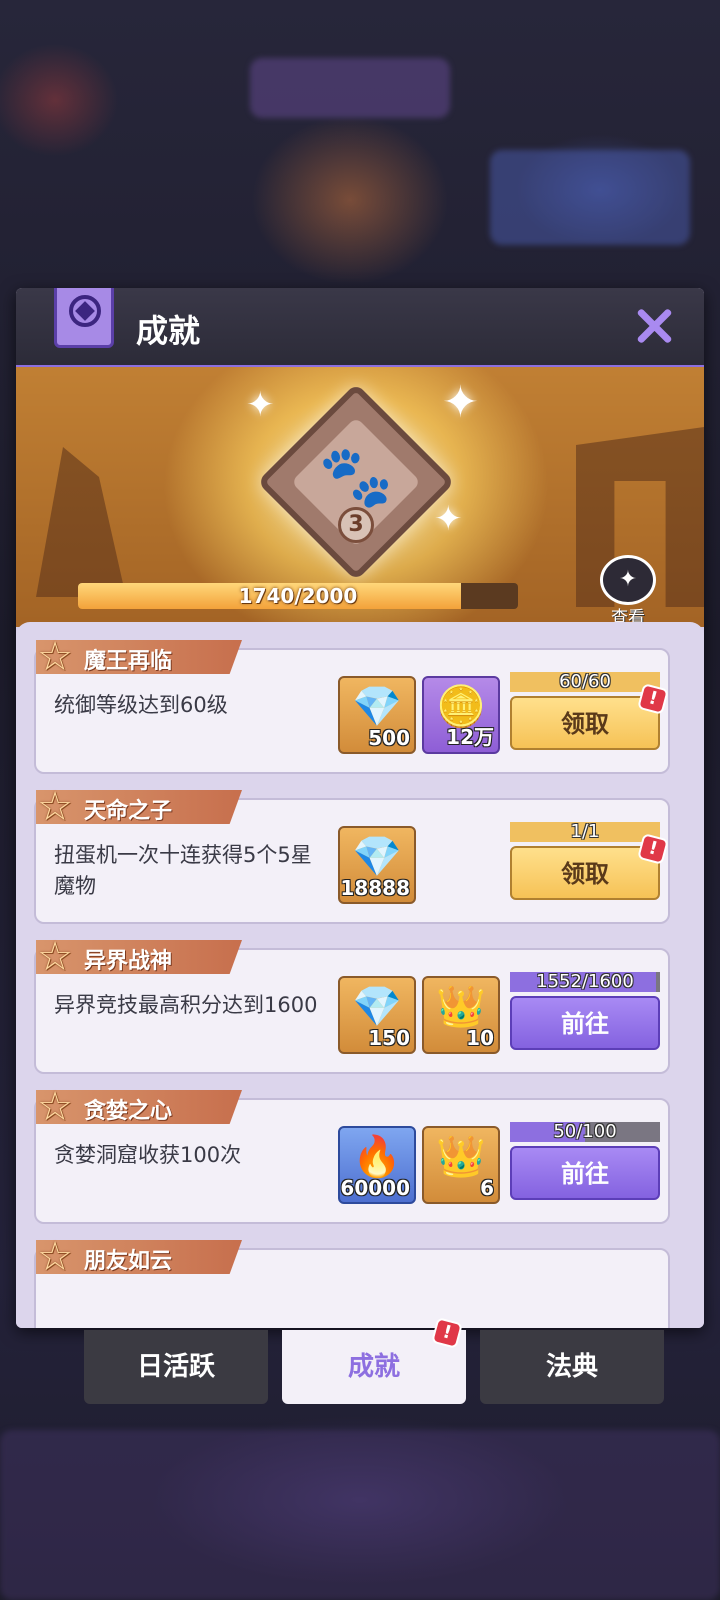  I want to click on reward-item: 👑 6, so click(461, 1165).